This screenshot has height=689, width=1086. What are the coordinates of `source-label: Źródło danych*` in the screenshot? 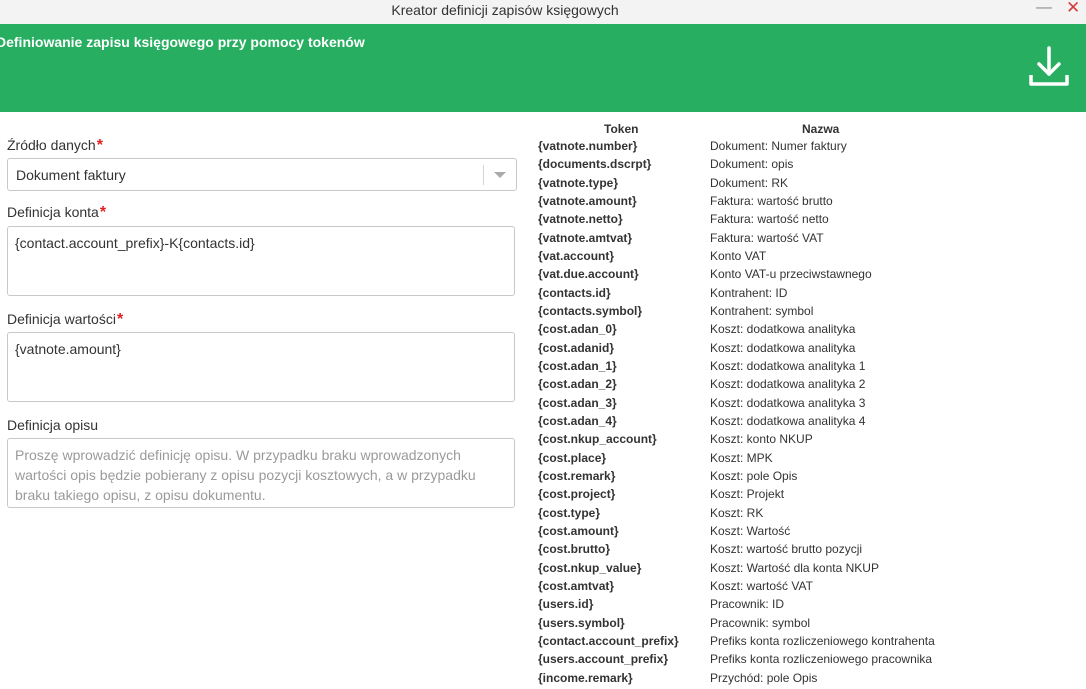 It's located at (55, 146).